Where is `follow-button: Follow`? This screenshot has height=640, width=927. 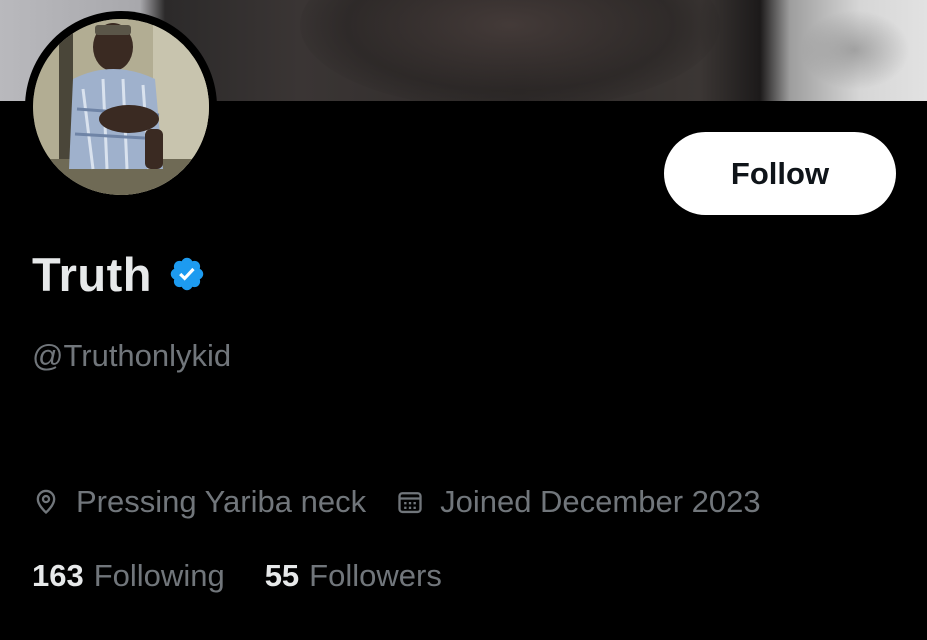 follow-button: Follow is located at coordinates (780, 173).